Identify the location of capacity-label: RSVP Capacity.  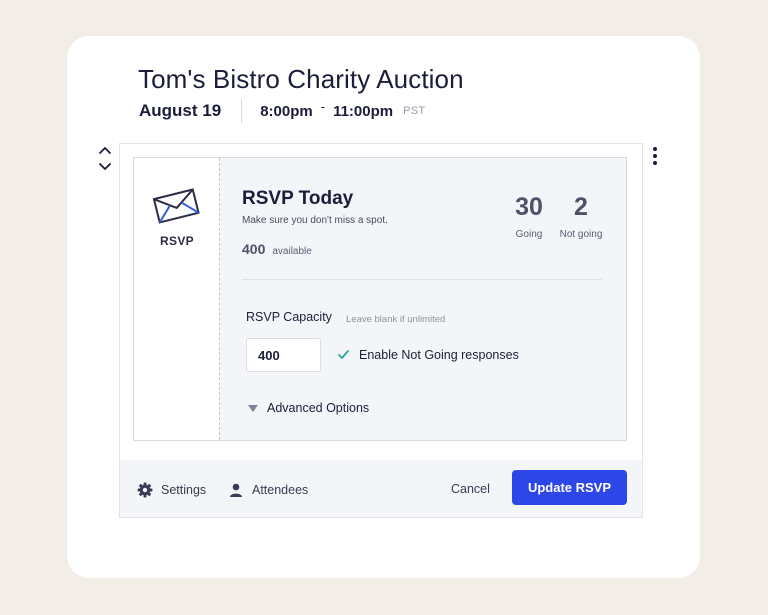
(289, 317).